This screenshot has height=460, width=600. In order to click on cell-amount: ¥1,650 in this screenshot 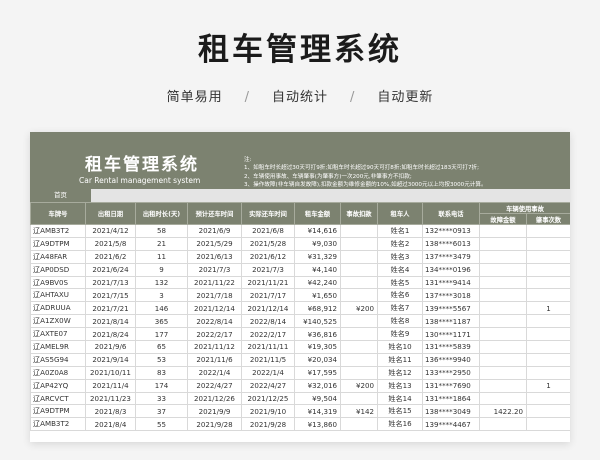, I will do `click(317, 295)`.